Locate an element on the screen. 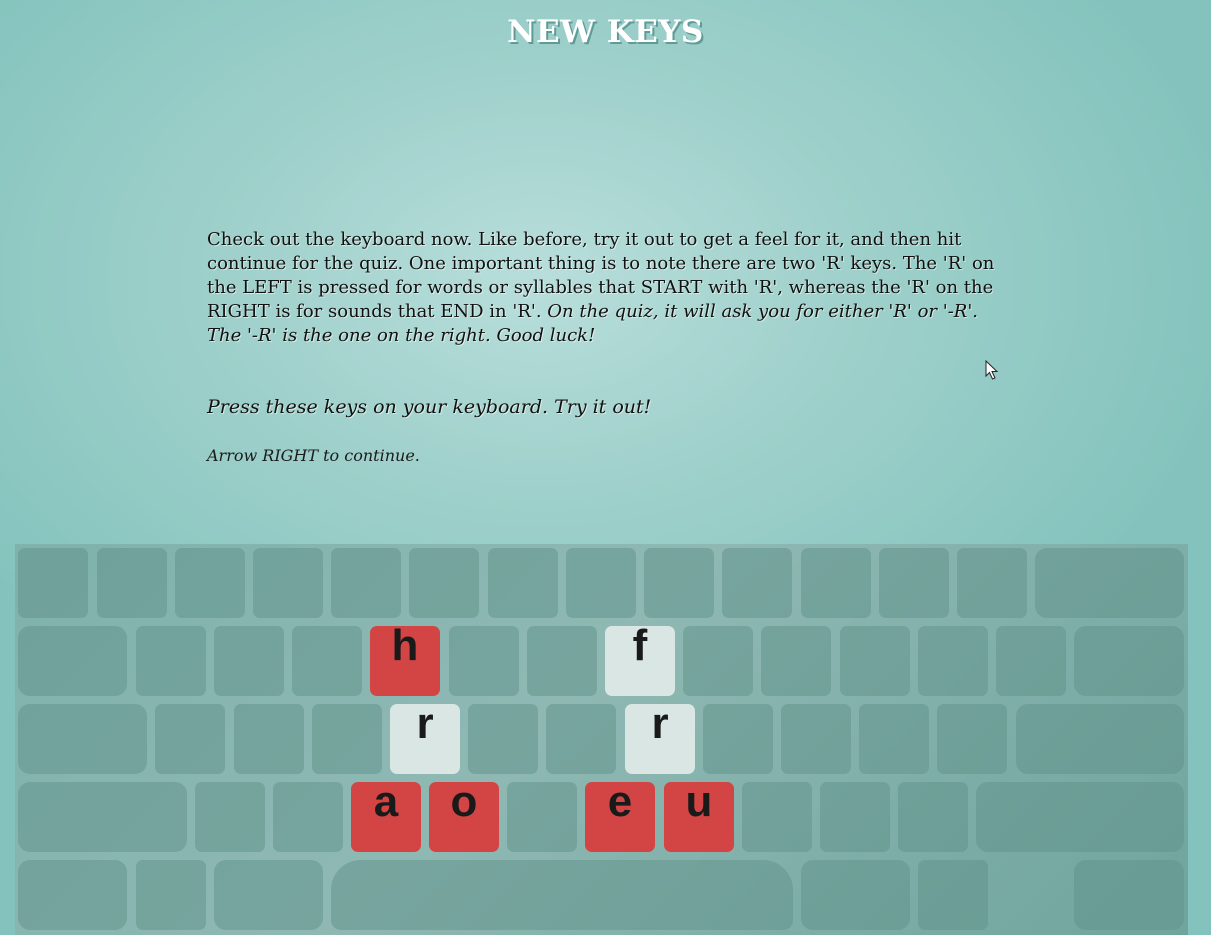 The height and width of the screenshot is (935, 1211). key-u: u is located at coordinates (699, 814).